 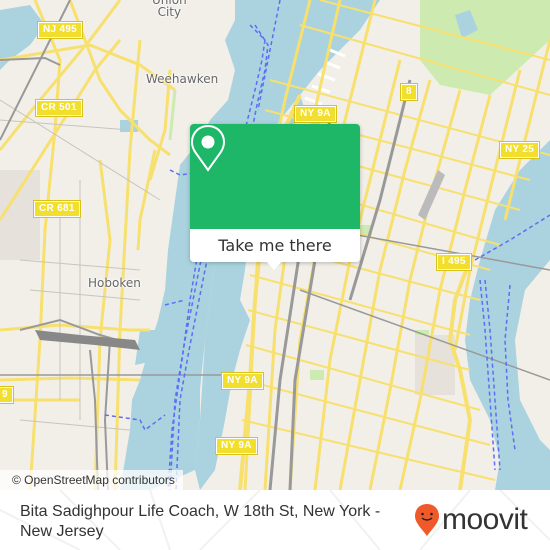 What do you see at coordinates (208, 148) in the screenshot?
I see `map-pin-icon` at bounding box center [208, 148].